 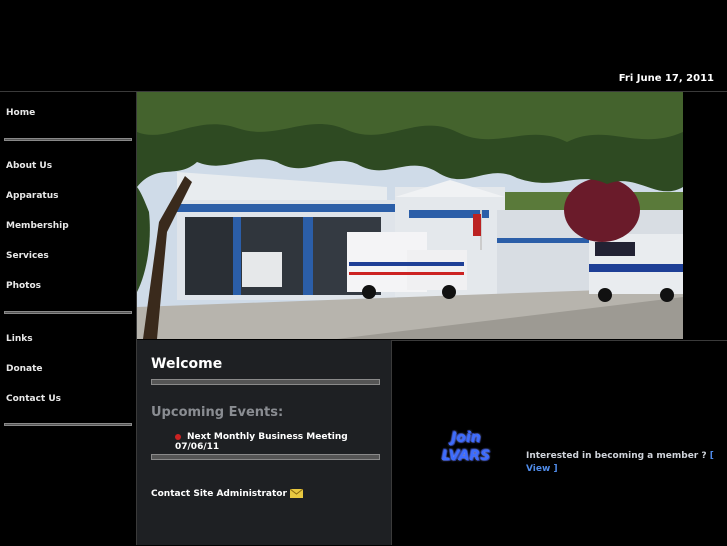 I want to click on upcoming-events-title: Upcoming Events:, so click(x=217, y=412).